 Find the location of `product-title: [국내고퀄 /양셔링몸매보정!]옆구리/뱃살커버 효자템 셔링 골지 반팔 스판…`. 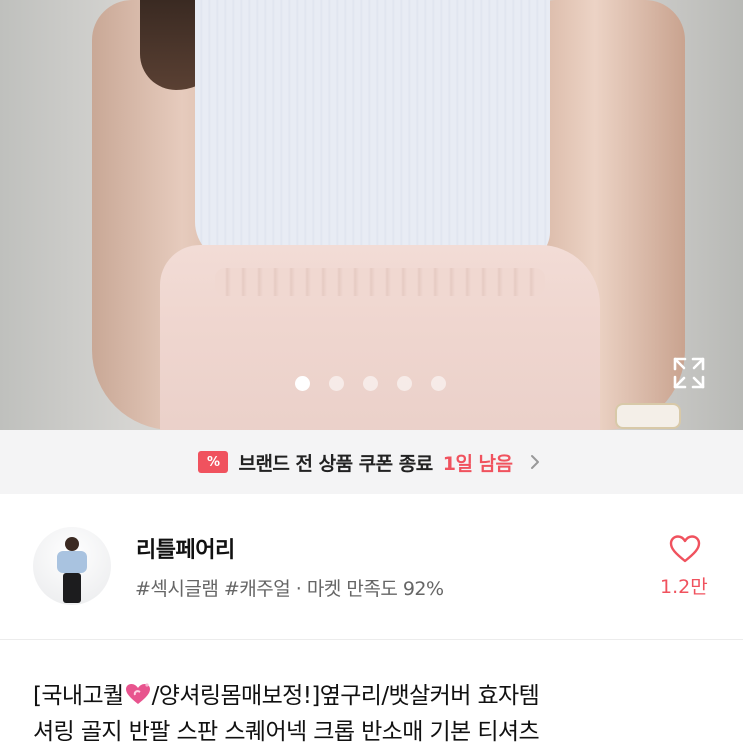

product-title: [국내고퀄 /양셔링몸매보정!]옆구리/뱃살커버 효자템 셔링 골지 반팔 스판… is located at coordinates (378, 714).